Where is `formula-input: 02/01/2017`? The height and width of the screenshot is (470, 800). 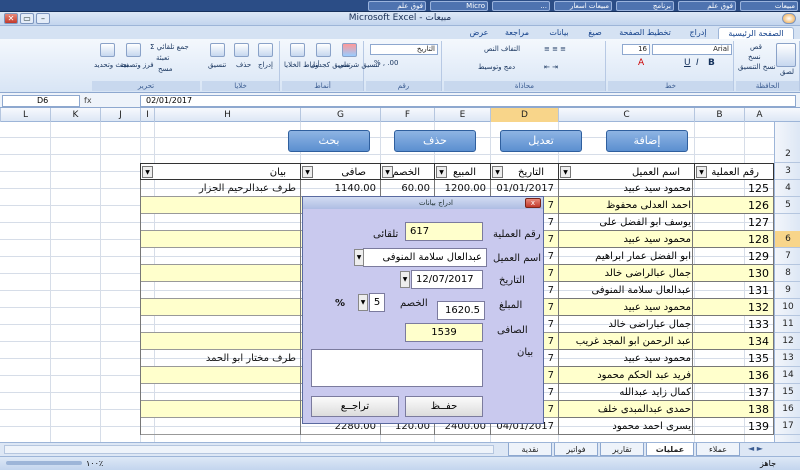 formula-input: 02/01/2017 is located at coordinates (468, 101).